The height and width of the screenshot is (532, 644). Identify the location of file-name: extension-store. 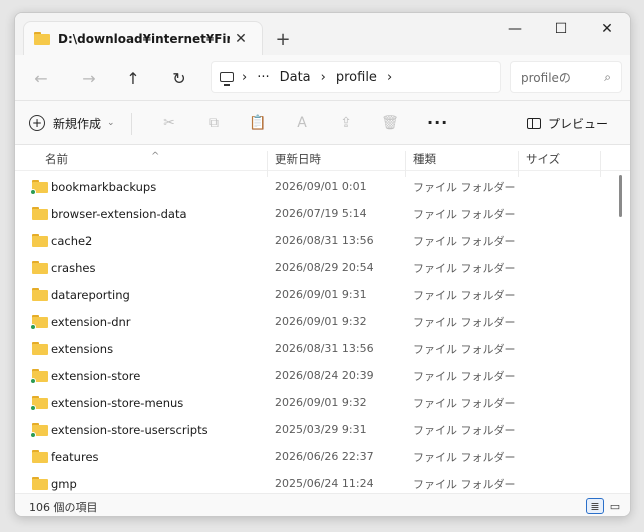
(96, 375).